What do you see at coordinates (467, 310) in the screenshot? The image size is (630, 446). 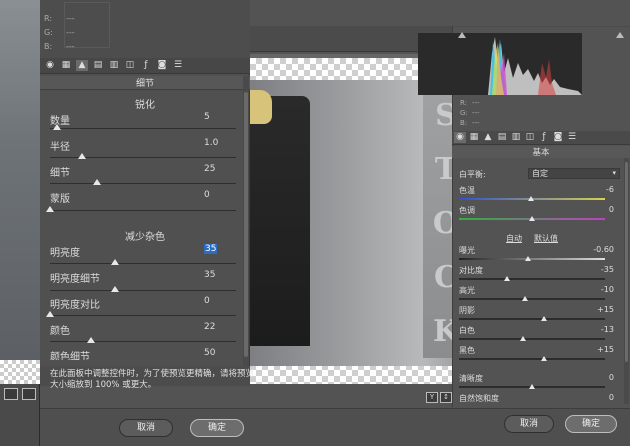 I see `slider-label: 阴影` at bounding box center [467, 310].